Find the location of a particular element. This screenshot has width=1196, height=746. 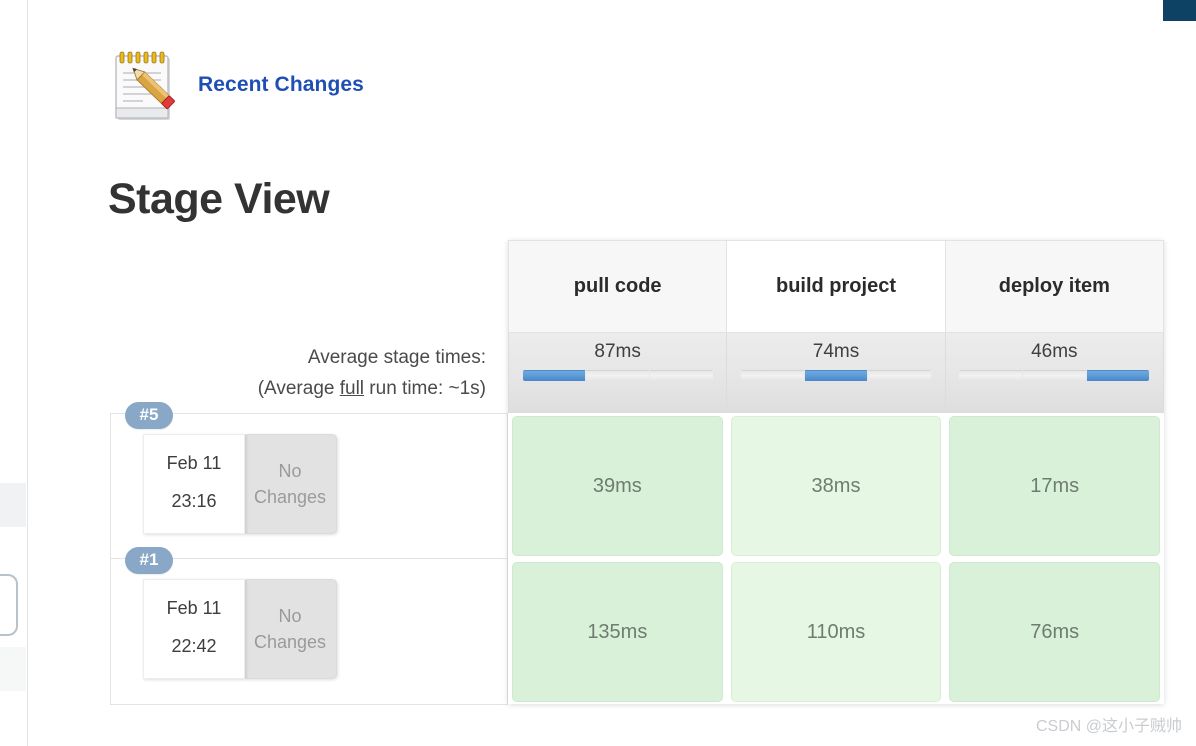

stage-cell-build-project: 38ms is located at coordinates (836, 486).